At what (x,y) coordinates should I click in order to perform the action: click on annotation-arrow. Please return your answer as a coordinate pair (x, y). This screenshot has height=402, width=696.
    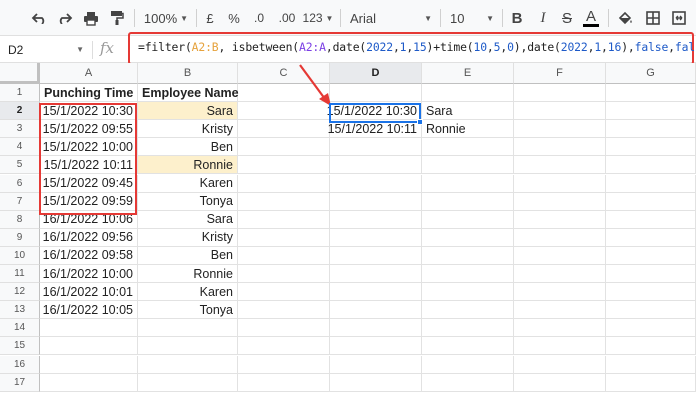
    Looking at the image, I should click on (315, 85).